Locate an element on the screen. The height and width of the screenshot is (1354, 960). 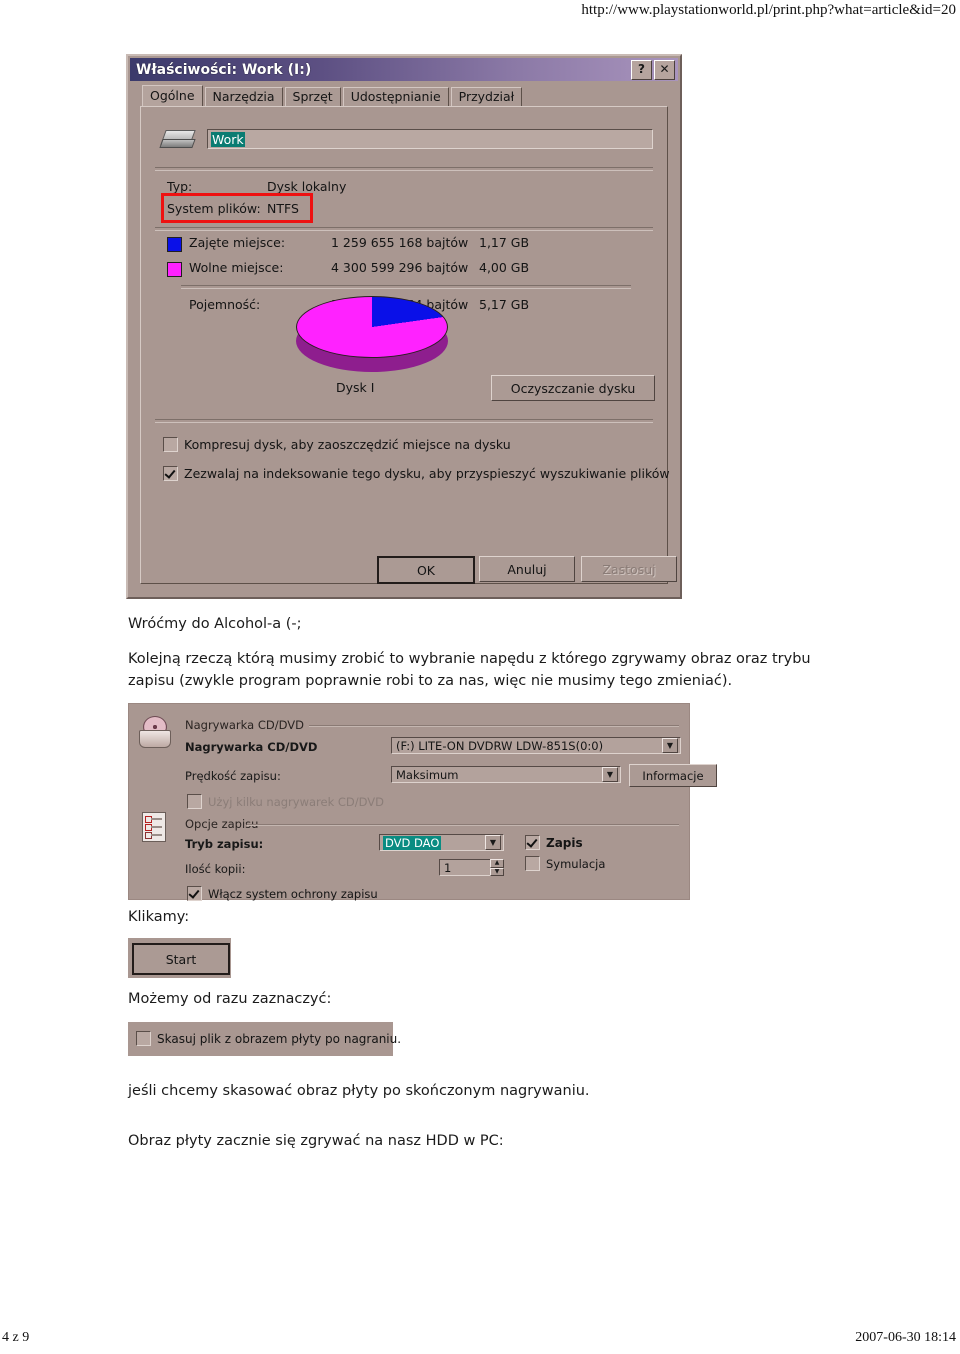
disk-cleanup-button: Oczyszczanie dysku is located at coordinates (573, 388).